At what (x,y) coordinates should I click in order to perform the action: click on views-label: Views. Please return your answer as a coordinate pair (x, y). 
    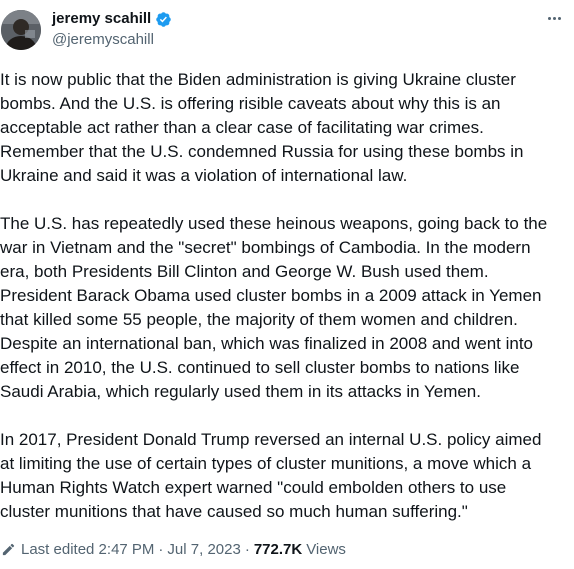
    Looking at the image, I should click on (326, 549).